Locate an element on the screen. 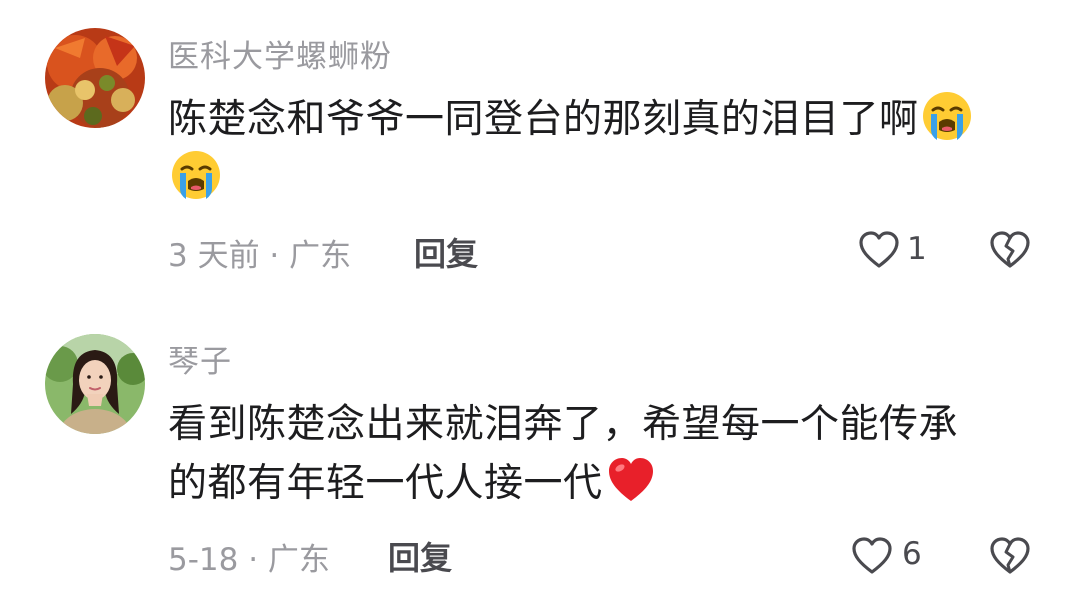 This screenshot has width=1080, height=607. comment-time-location: 5-18 · 广东 is located at coordinates (249, 560).